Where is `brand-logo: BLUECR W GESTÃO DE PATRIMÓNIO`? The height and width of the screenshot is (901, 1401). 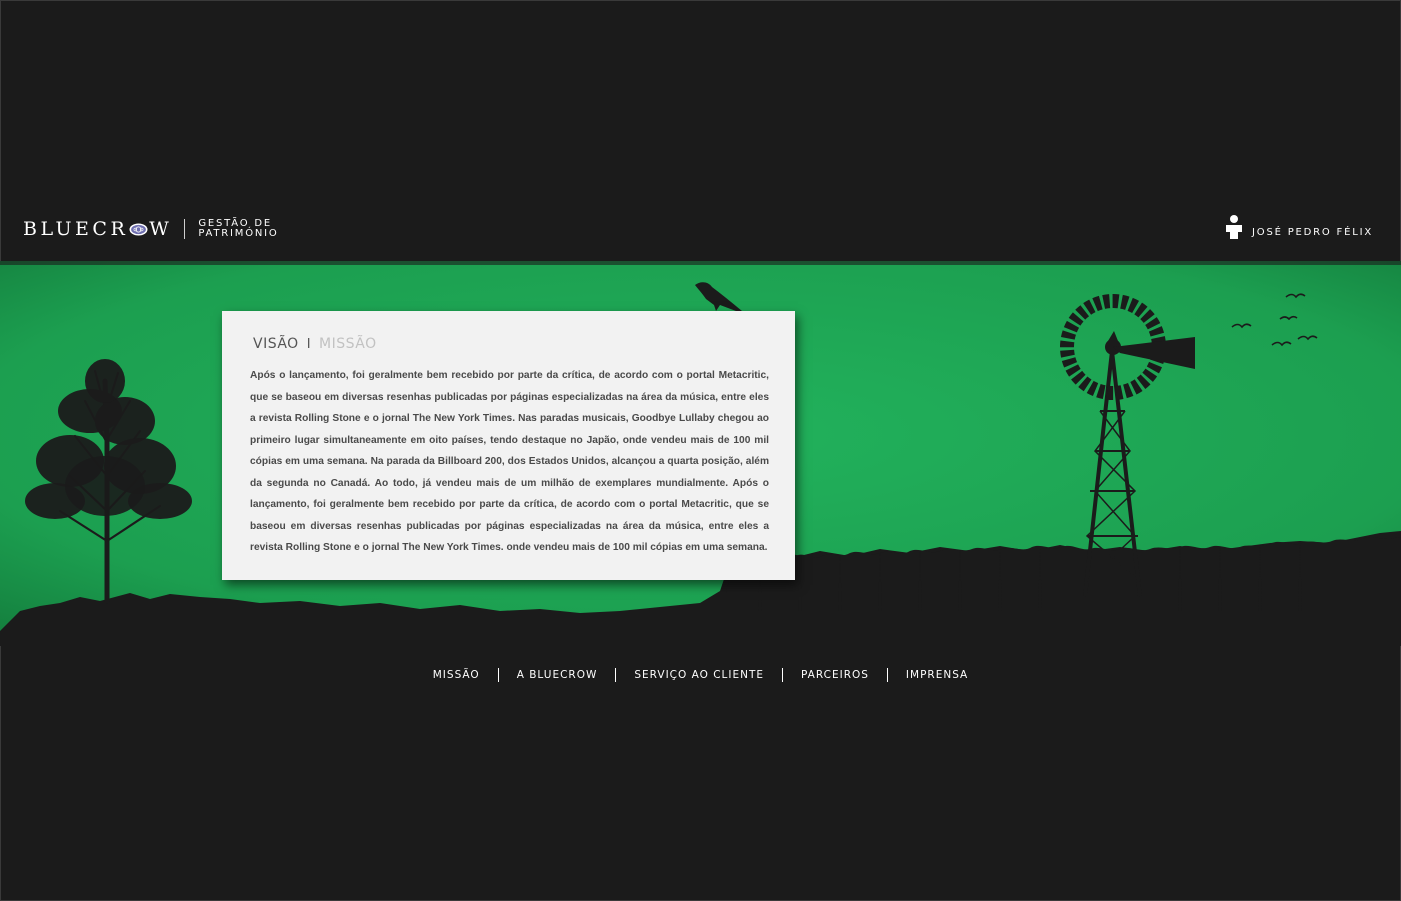
brand-logo: BLUECR W GESTÃO DE PATRIMÓNIO is located at coordinates (151, 229).